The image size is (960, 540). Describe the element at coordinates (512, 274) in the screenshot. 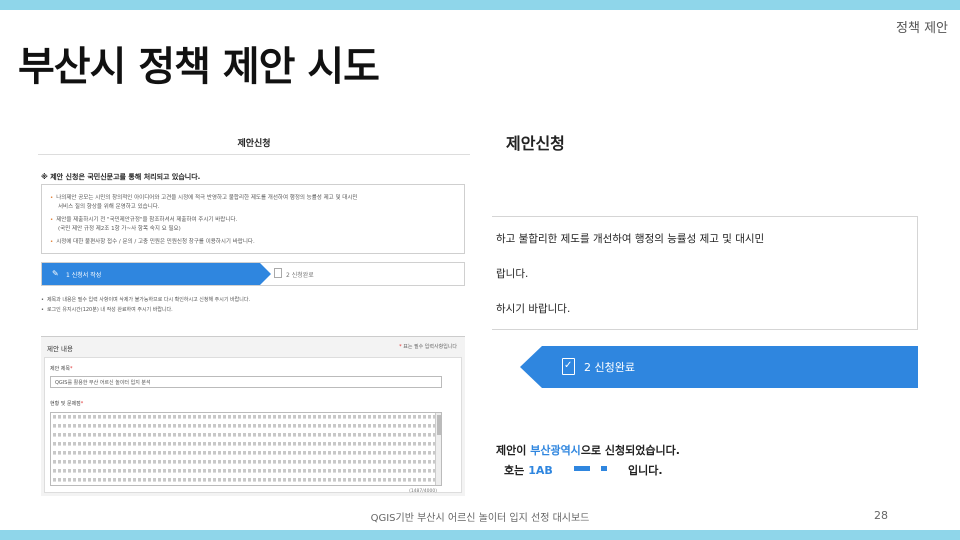

I see `info-line: 랍니다.` at that location.